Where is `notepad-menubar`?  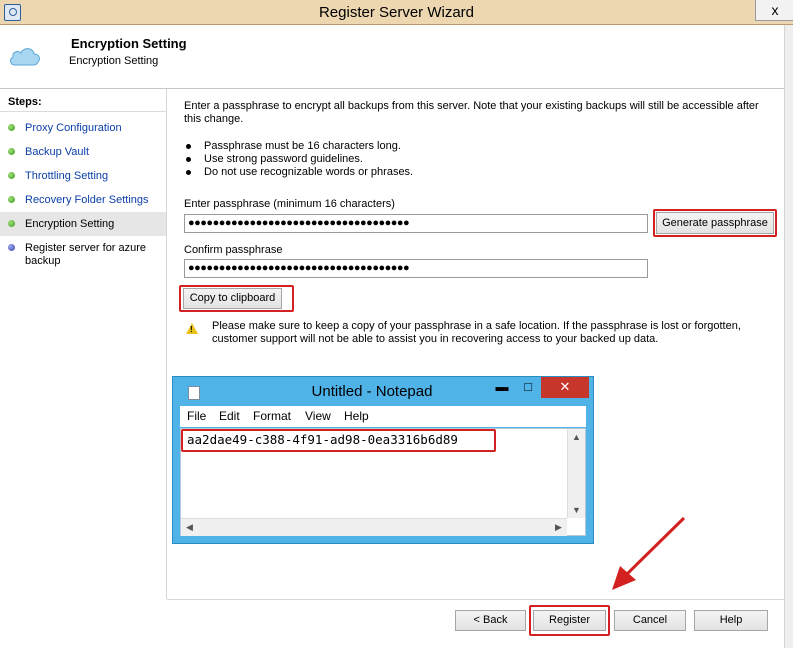 notepad-menubar is located at coordinates (383, 416).